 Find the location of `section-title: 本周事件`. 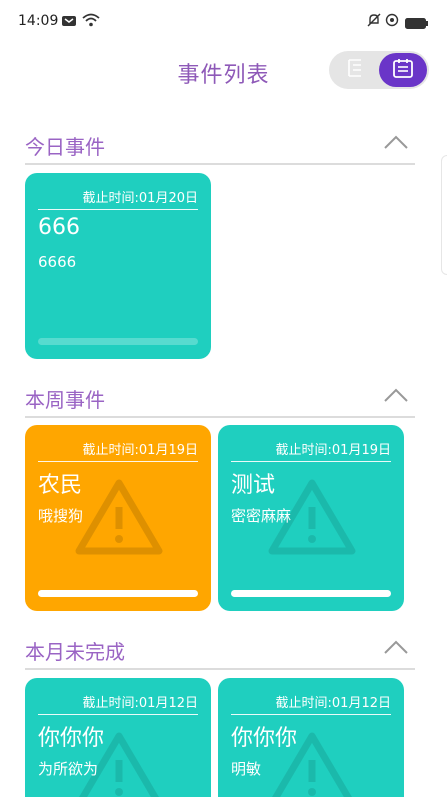

section-title: 本周事件 is located at coordinates (65, 400).